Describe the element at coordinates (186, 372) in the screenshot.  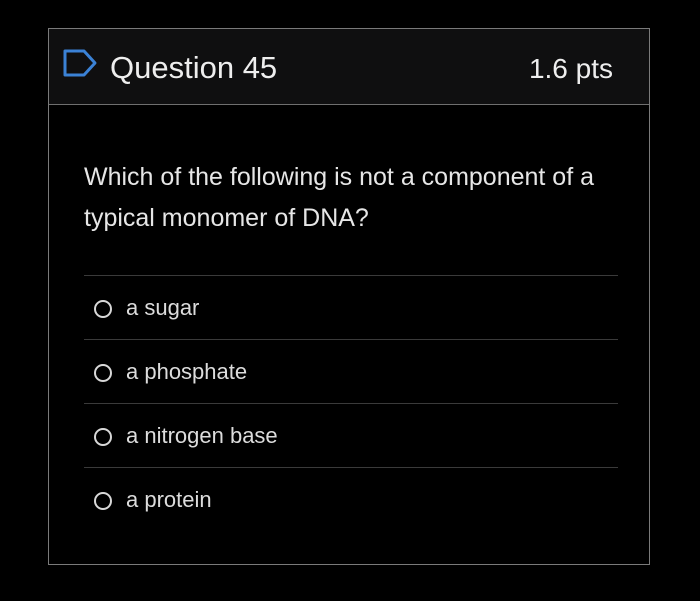
I see `answer-label: a phosphate` at that location.